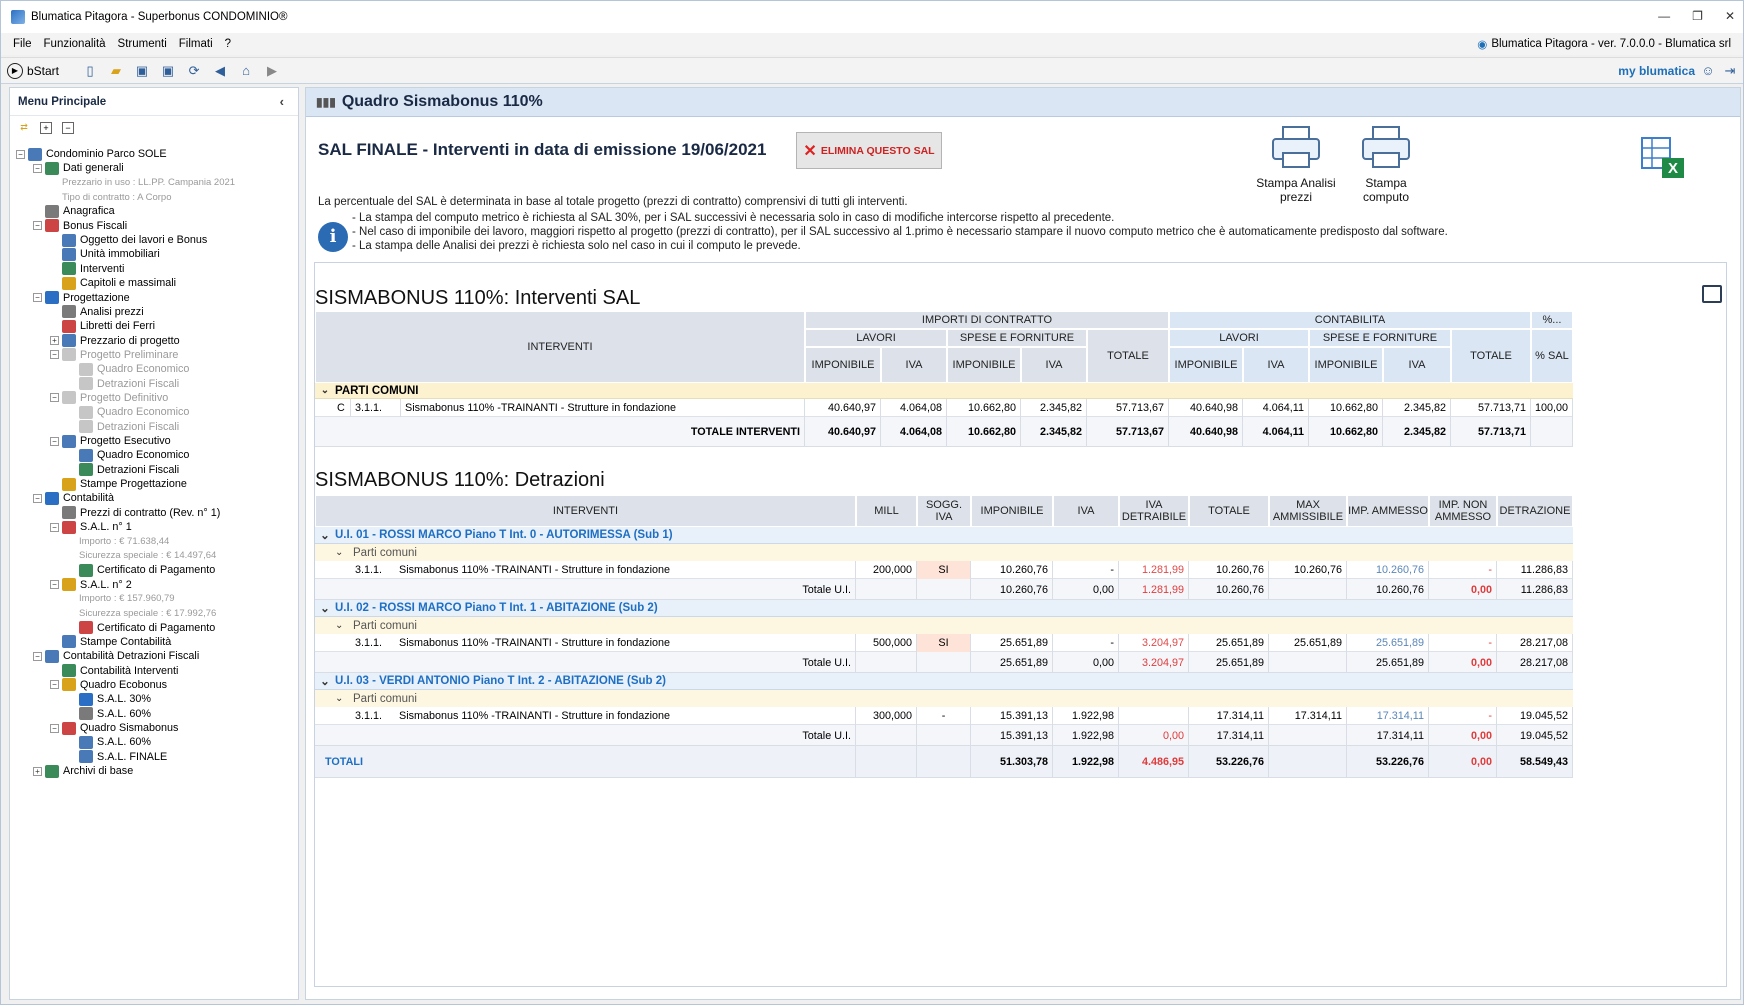  Describe the element at coordinates (142, 44) in the screenshot. I see `menu-strumenti: Strumenti` at that location.